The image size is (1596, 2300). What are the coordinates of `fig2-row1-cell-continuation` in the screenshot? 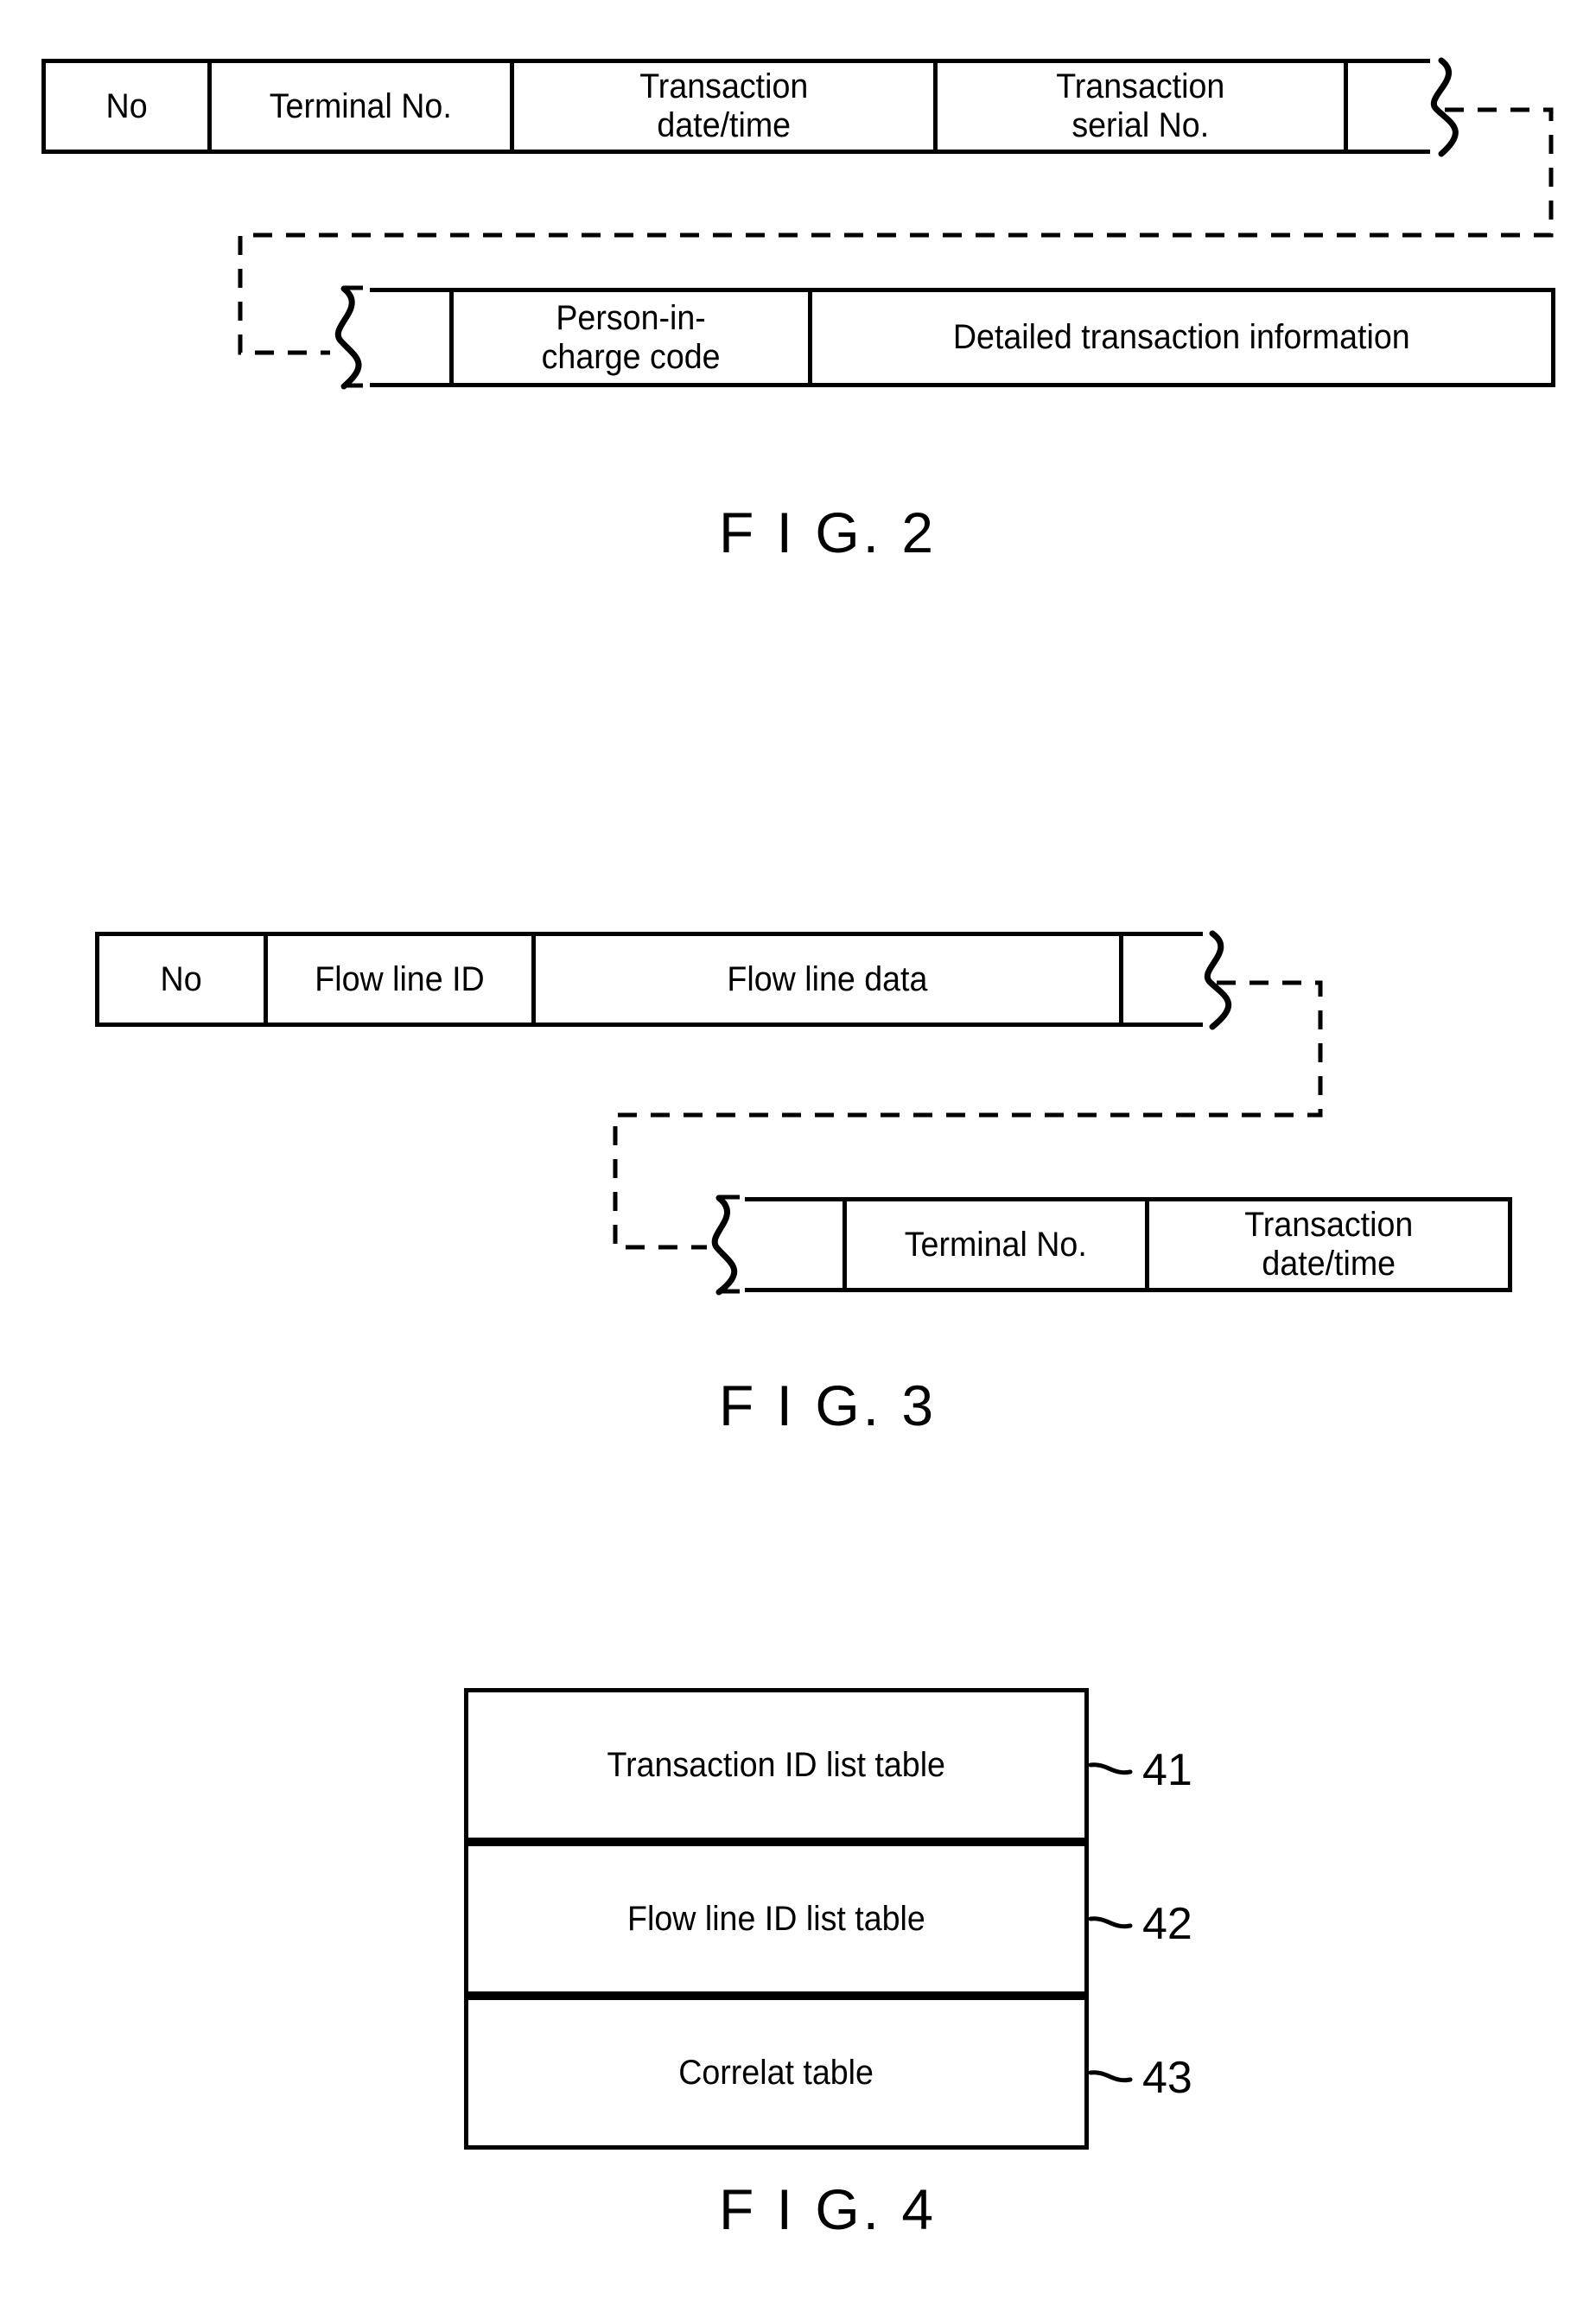 It's located at (1395, 106).